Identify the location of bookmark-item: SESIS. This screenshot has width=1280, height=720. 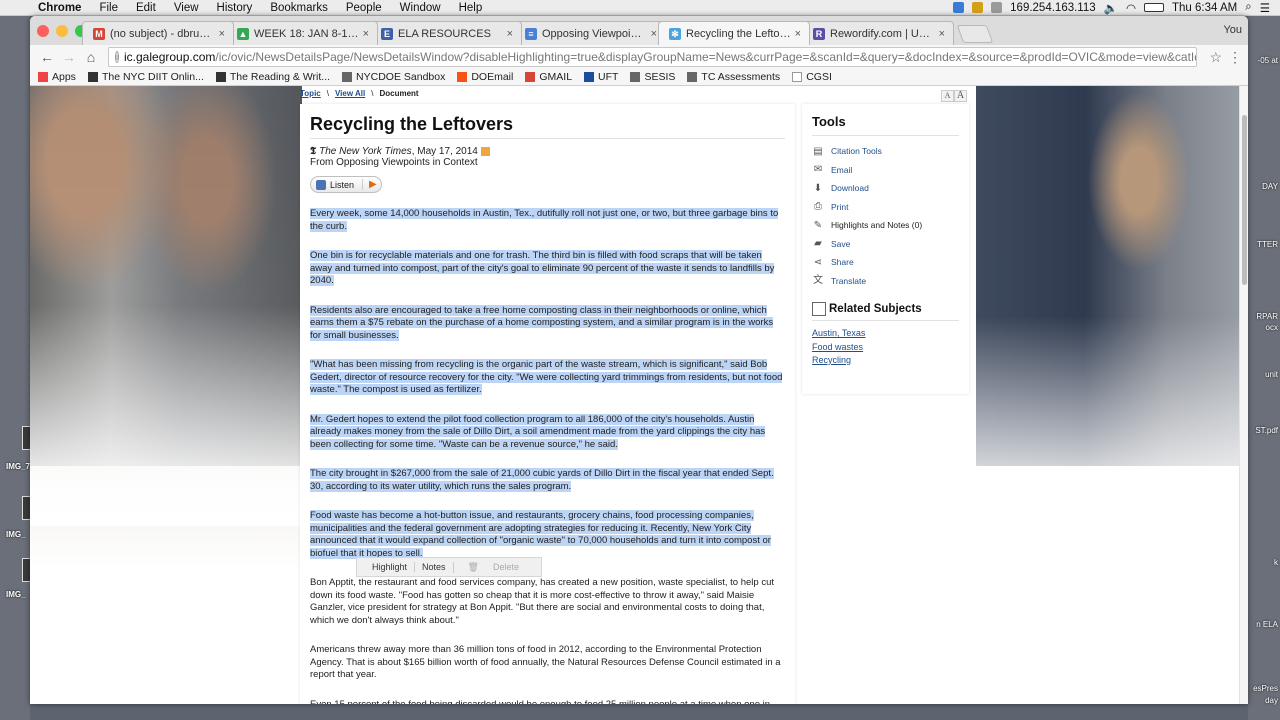
(652, 77).